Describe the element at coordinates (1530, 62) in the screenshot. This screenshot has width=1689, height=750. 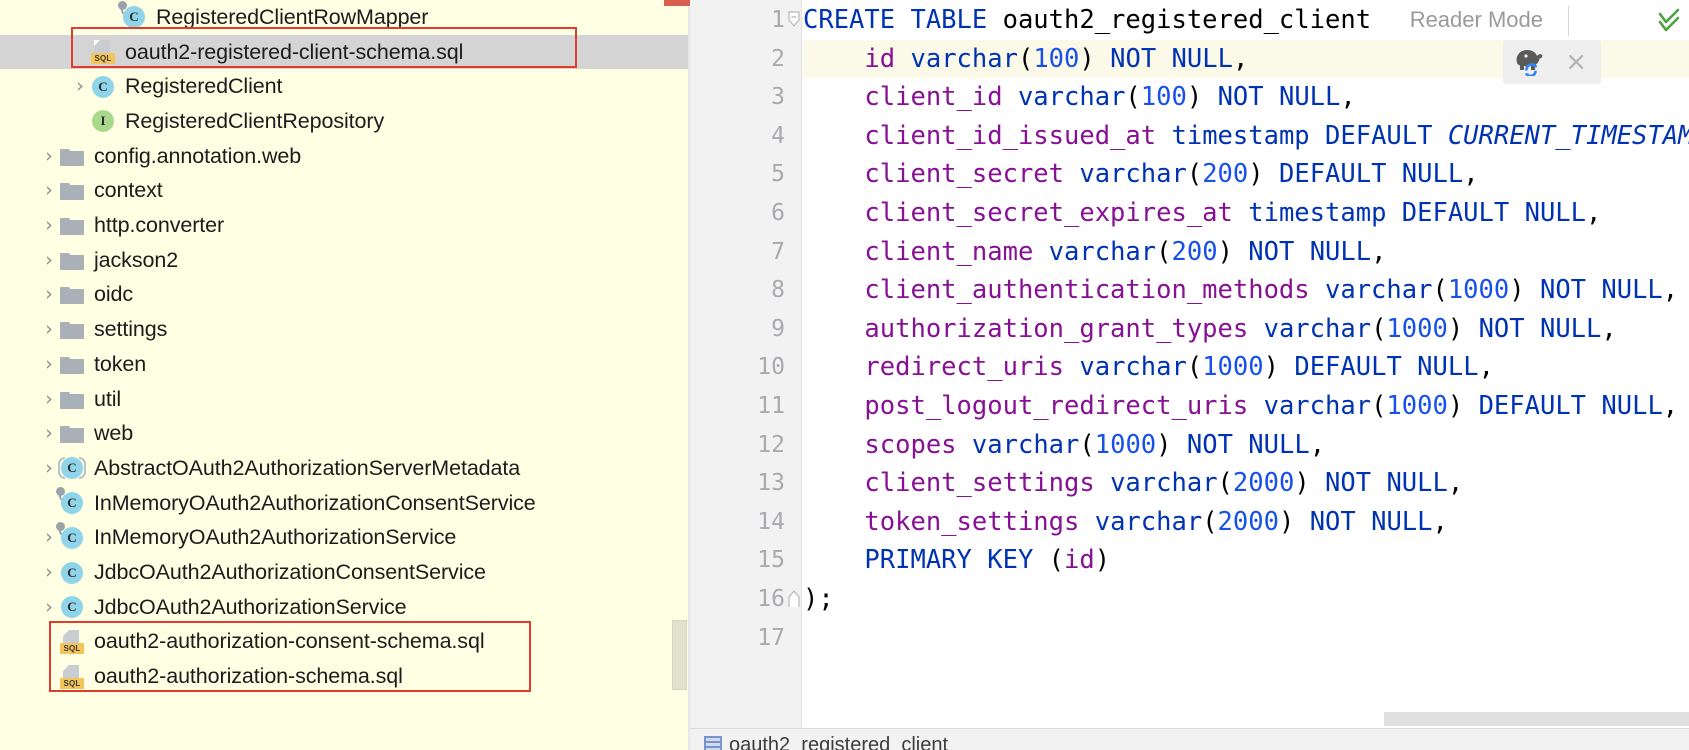
I see `postgres-elephant-refresh-icon` at that location.